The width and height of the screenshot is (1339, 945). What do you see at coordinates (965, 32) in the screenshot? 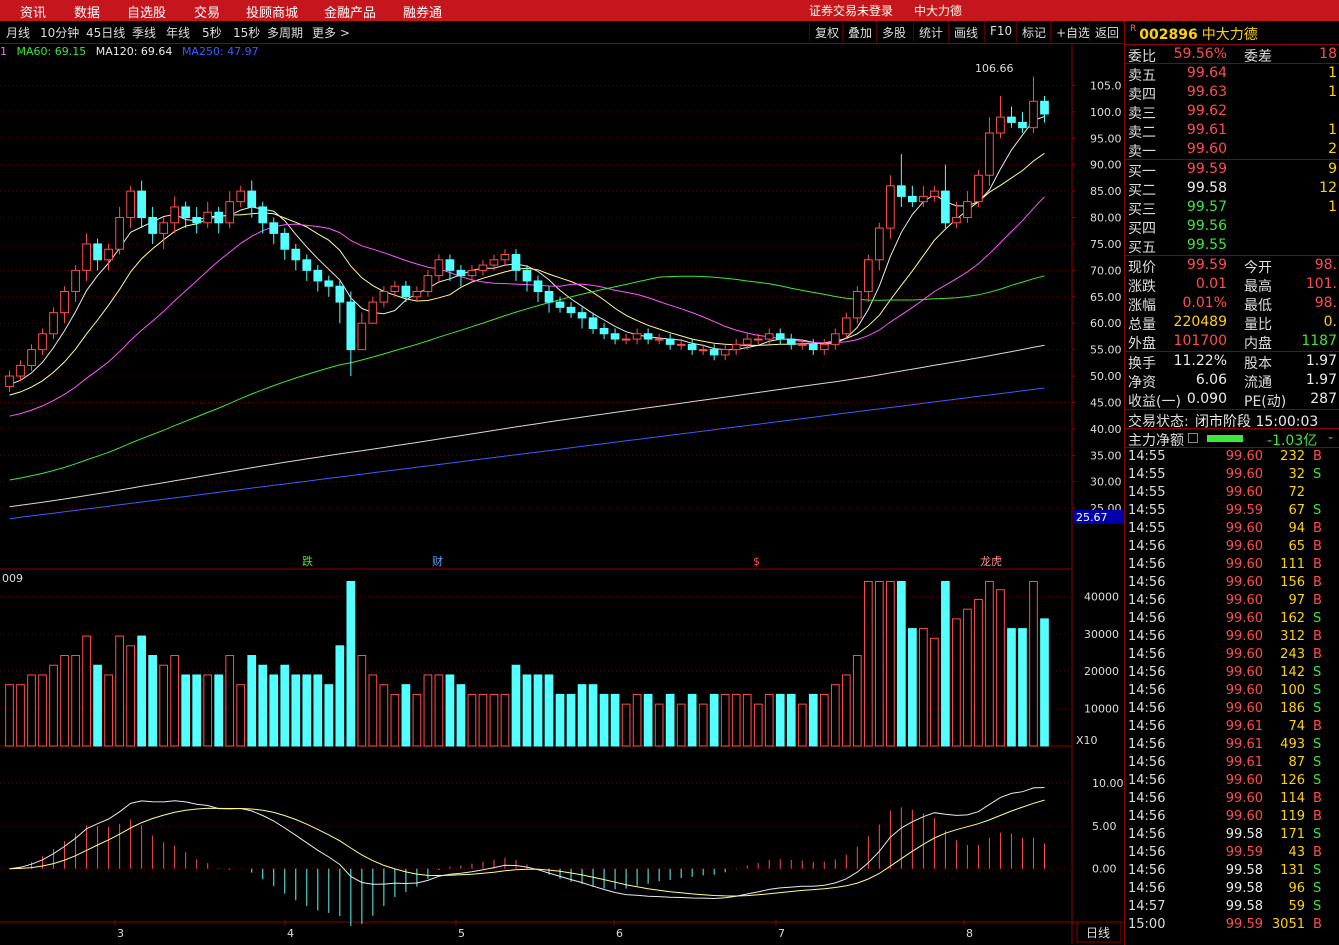
I see `draw-line-button: 画线` at bounding box center [965, 32].